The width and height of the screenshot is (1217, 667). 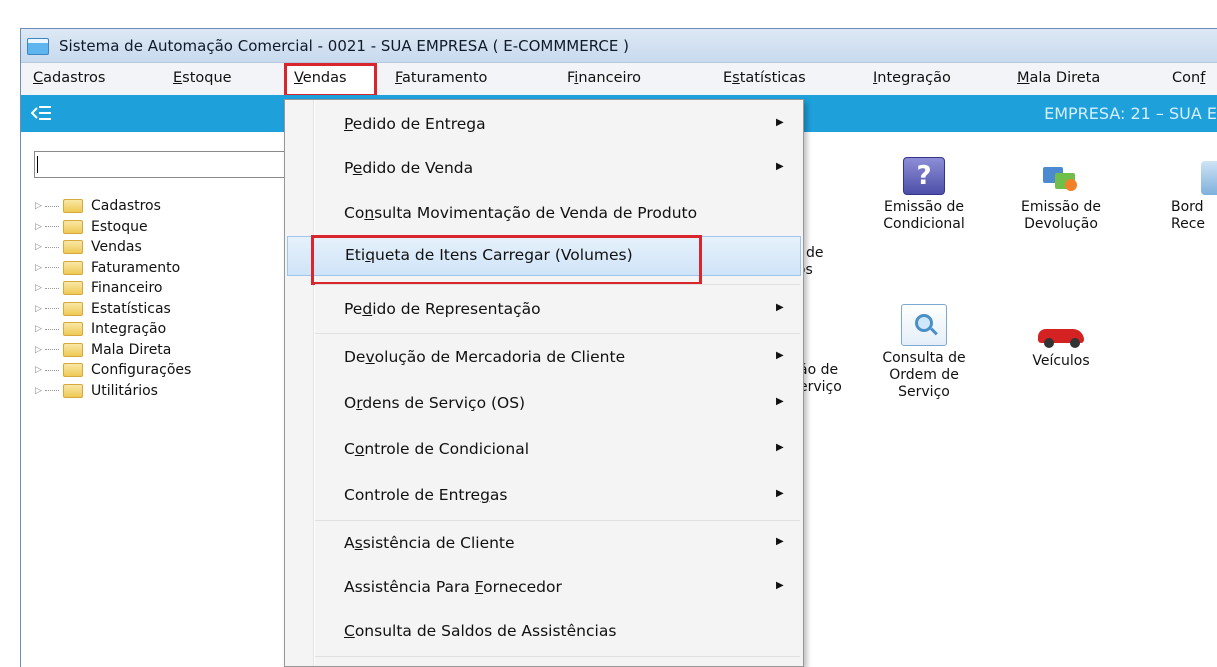 What do you see at coordinates (1061, 197) in the screenshot?
I see `tile-emissao-devolucao: Emissão de Devolução` at bounding box center [1061, 197].